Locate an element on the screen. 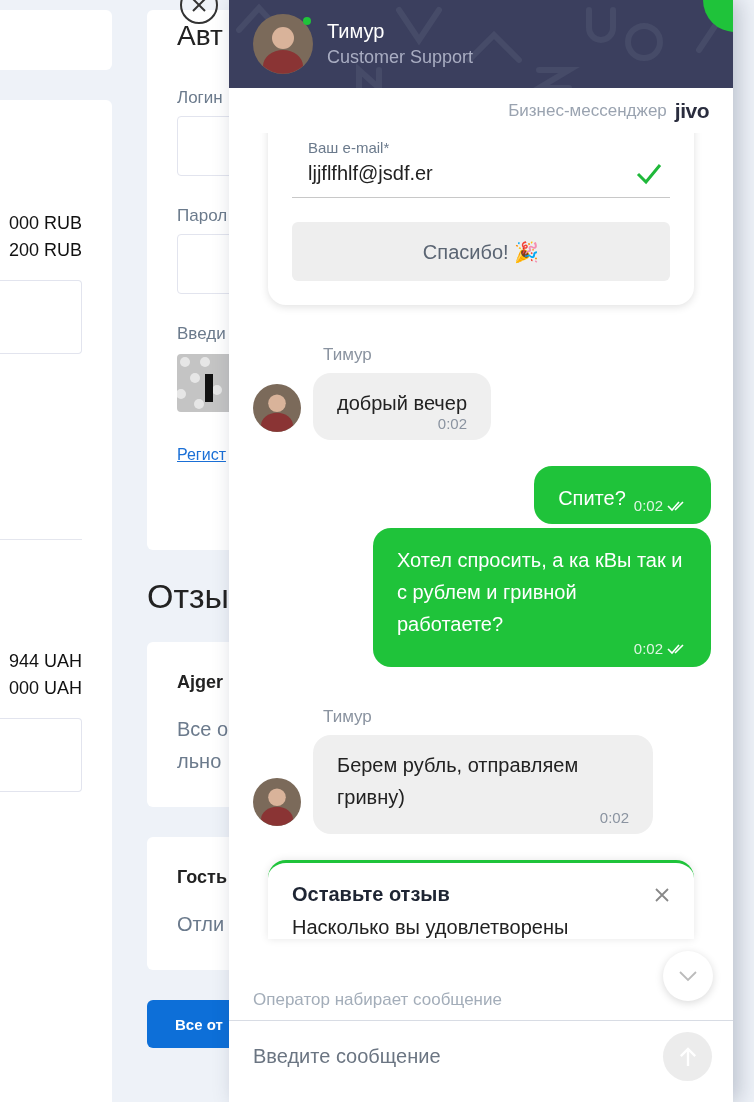 This screenshot has width=754, height=1102. field-label: Логин is located at coordinates (200, 98).